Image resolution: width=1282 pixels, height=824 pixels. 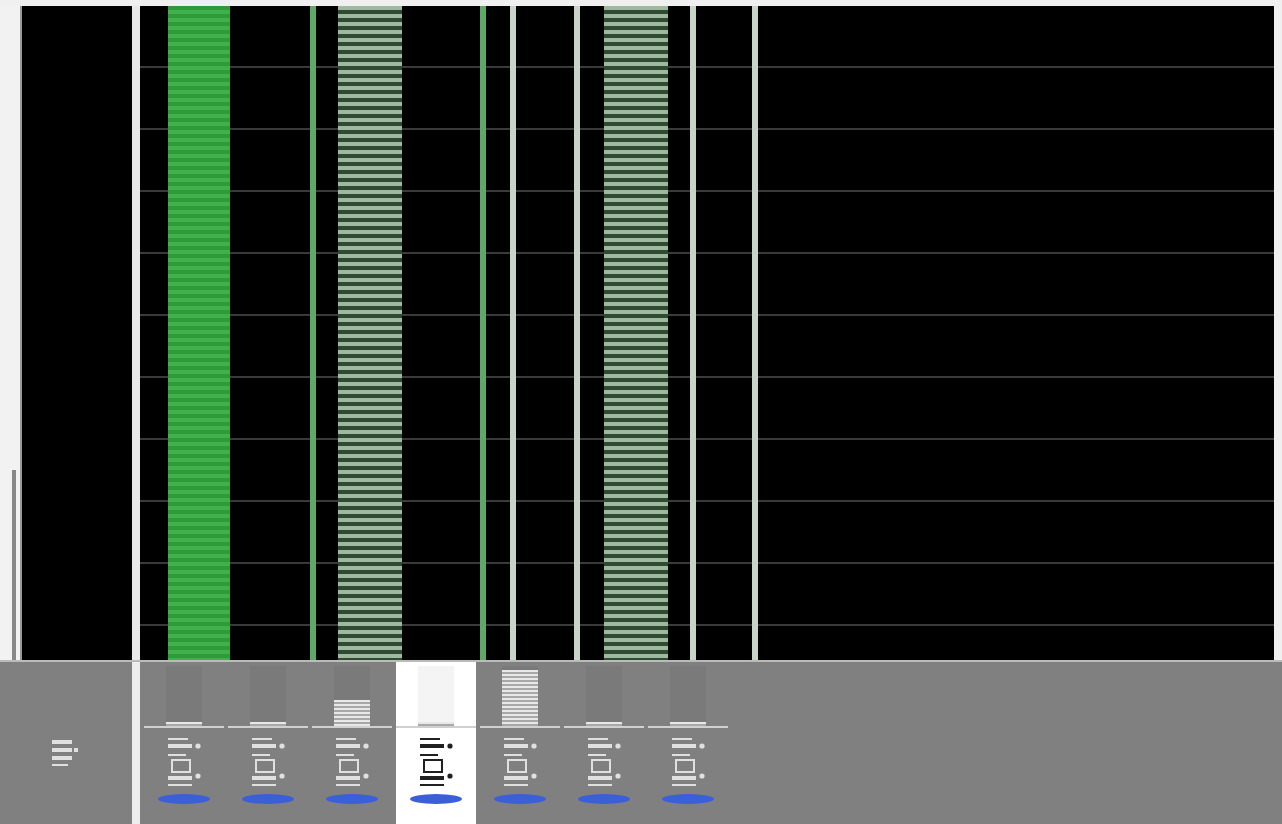 What do you see at coordinates (14, 565) in the screenshot?
I see `scroll-bar` at bounding box center [14, 565].